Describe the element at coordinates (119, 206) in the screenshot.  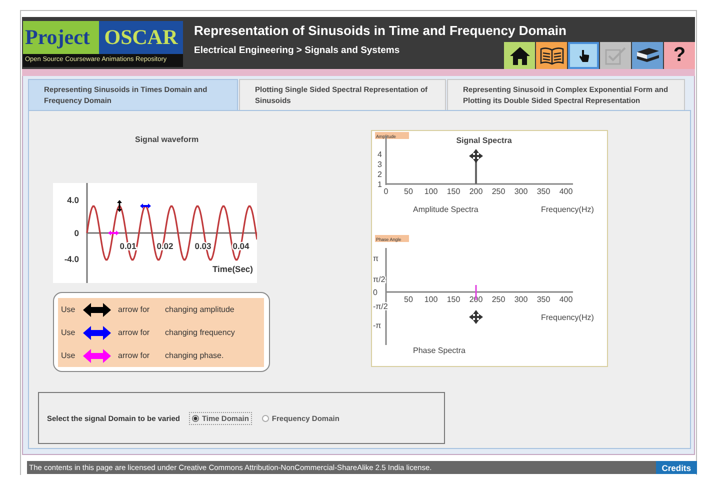
I see `amplitude-handle-icon` at that location.